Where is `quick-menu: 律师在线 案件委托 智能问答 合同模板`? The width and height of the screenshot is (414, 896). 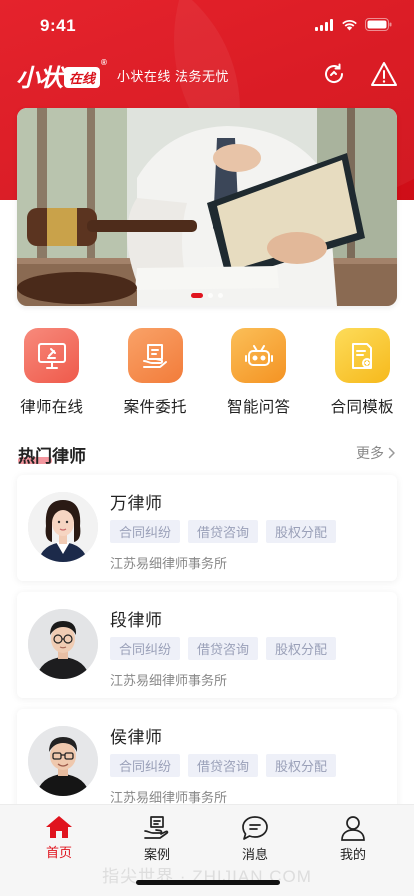 quick-menu: 律师在线 案件委托 智能问答 合同模板 is located at coordinates (207, 373).